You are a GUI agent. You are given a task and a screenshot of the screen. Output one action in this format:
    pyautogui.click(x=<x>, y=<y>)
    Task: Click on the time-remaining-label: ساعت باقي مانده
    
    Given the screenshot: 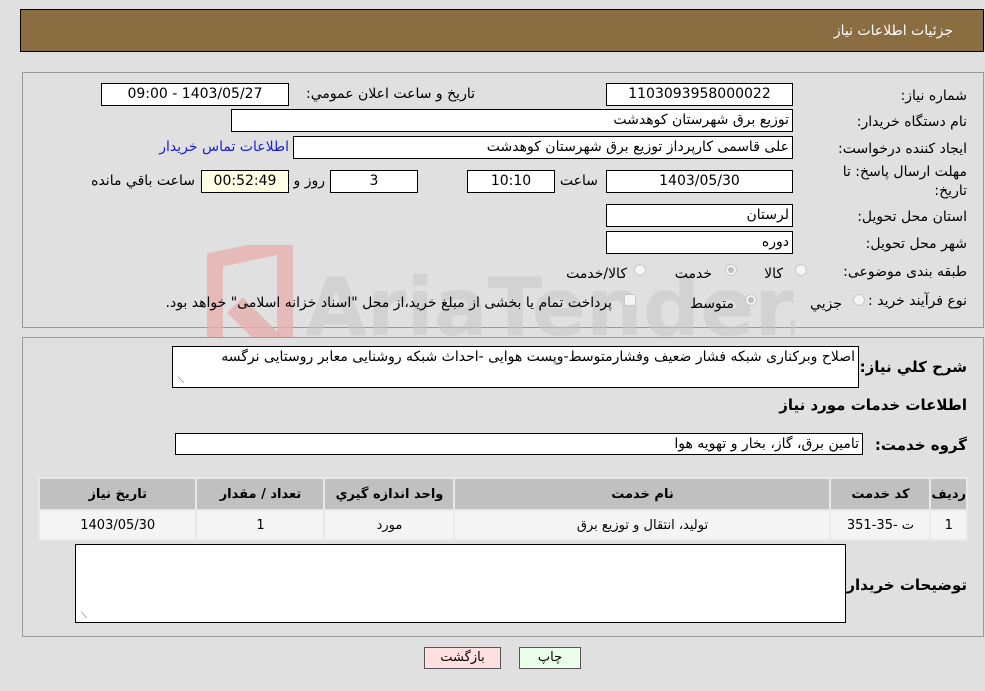 What is the action you would take?
    pyautogui.click(x=143, y=181)
    